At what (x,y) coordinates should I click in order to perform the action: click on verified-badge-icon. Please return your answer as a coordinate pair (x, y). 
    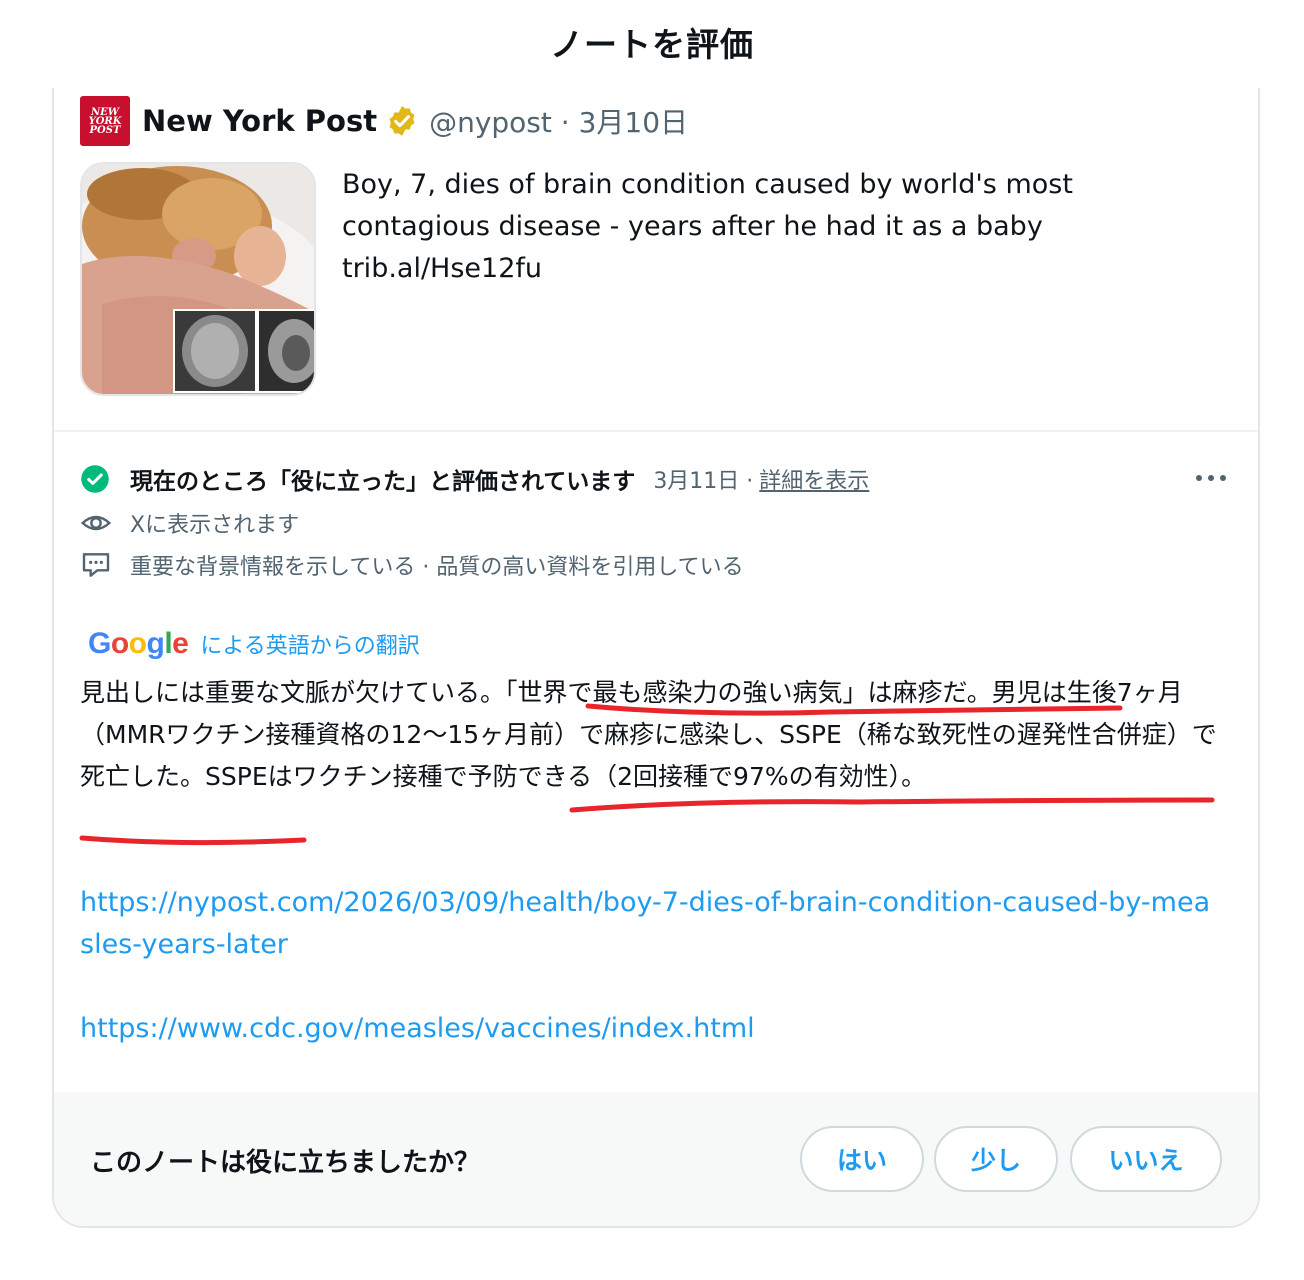
    Looking at the image, I should click on (402, 121).